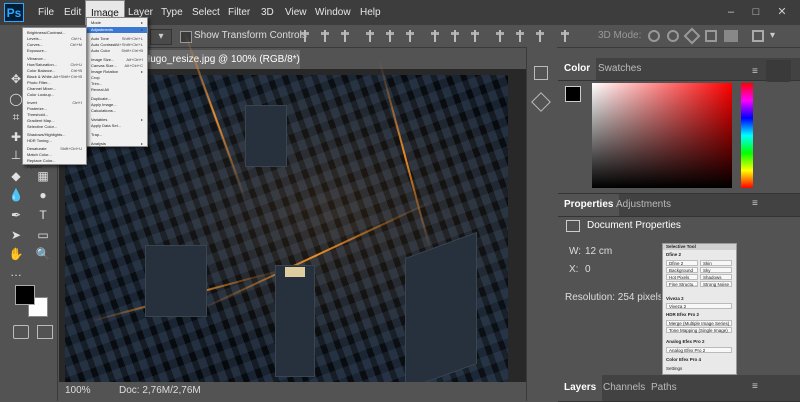 The height and width of the screenshot is (402, 800). Describe the element at coordinates (455, 36) in the screenshot. I see `distribute-vcenter-icon` at that location.